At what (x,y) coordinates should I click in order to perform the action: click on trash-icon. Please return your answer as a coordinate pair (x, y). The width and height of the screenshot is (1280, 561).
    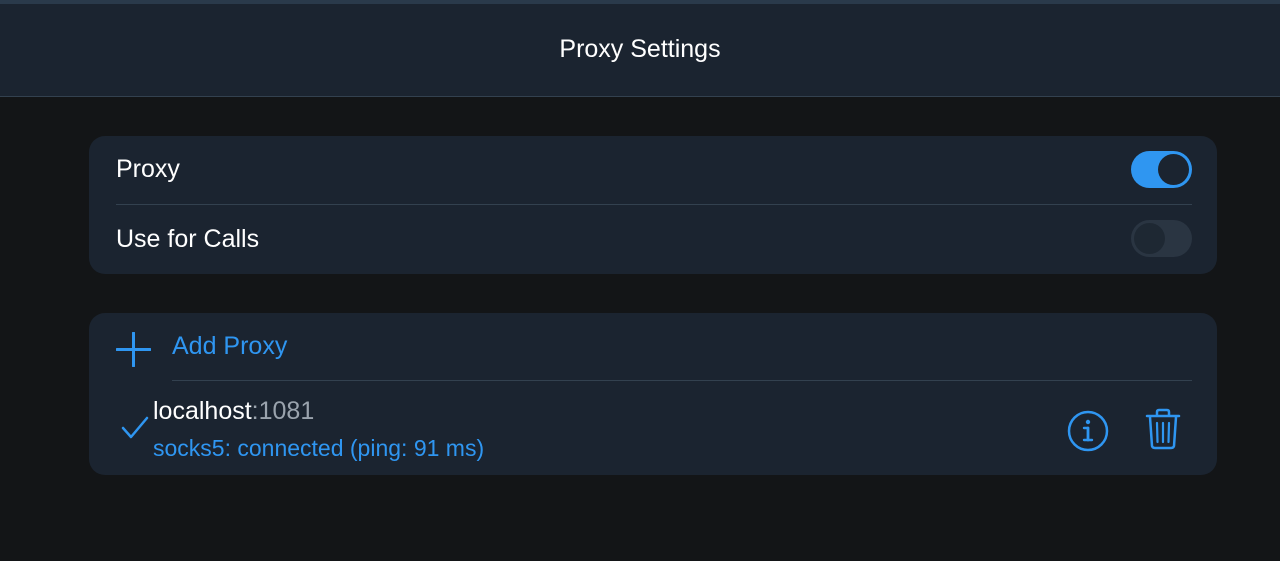
    Looking at the image, I should click on (1163, 429).